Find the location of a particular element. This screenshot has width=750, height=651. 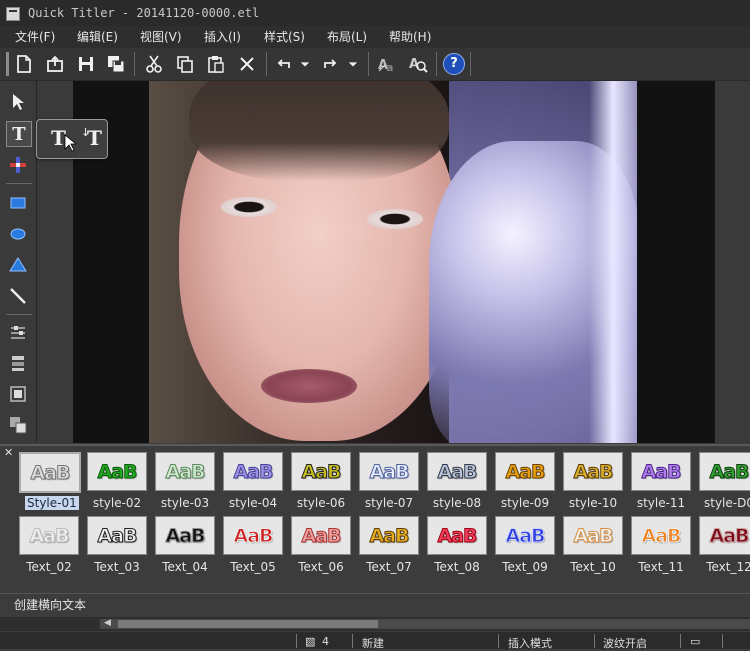

style-item: AaB style-11 is located at coordinates (661, 482).